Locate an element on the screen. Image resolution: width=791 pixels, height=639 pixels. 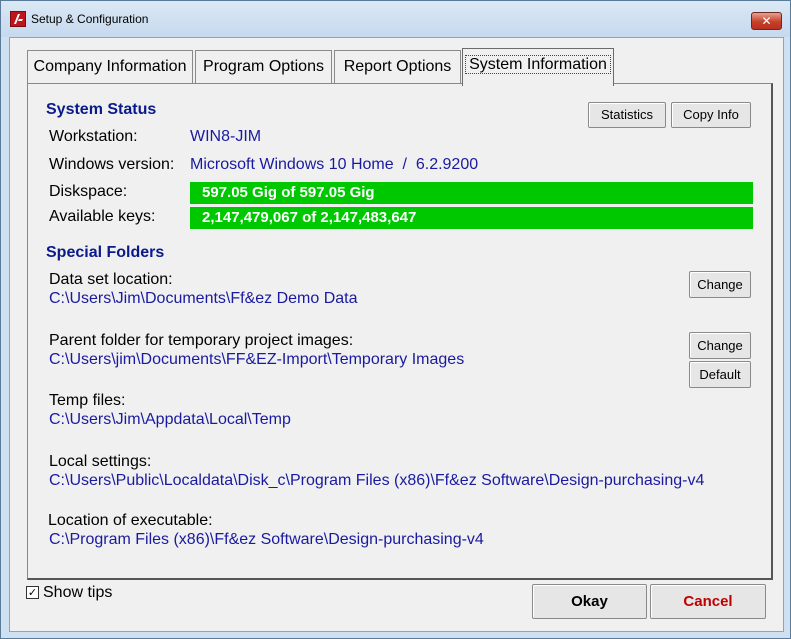
diskspace-bar: 597.05 Gig of 597.05 Gig is located at coordinates (471, 193).